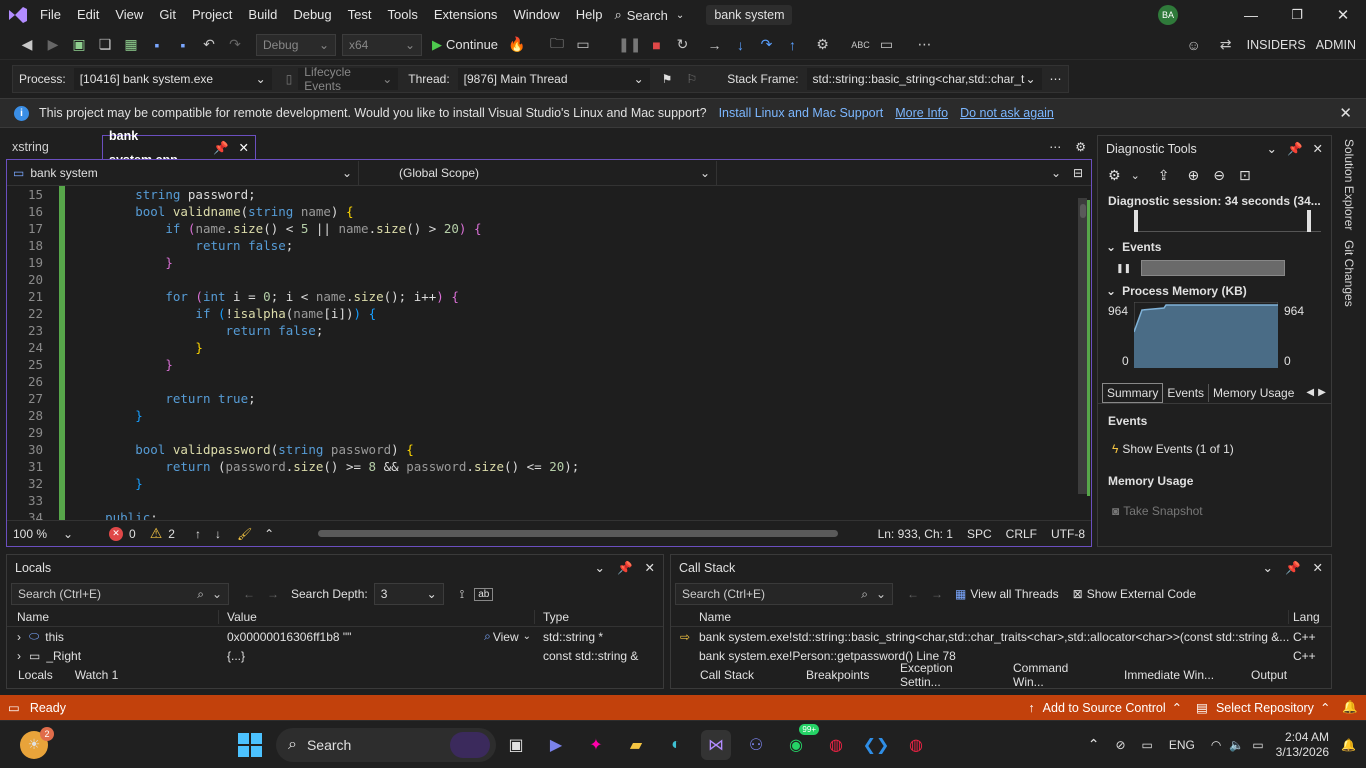 The width and height of the screenshot is (1366, 768). What do you see at coordinates (937, 594) in the screenshot?
I see `forward-arrow-icon: →` at bounding box center [937, 594].